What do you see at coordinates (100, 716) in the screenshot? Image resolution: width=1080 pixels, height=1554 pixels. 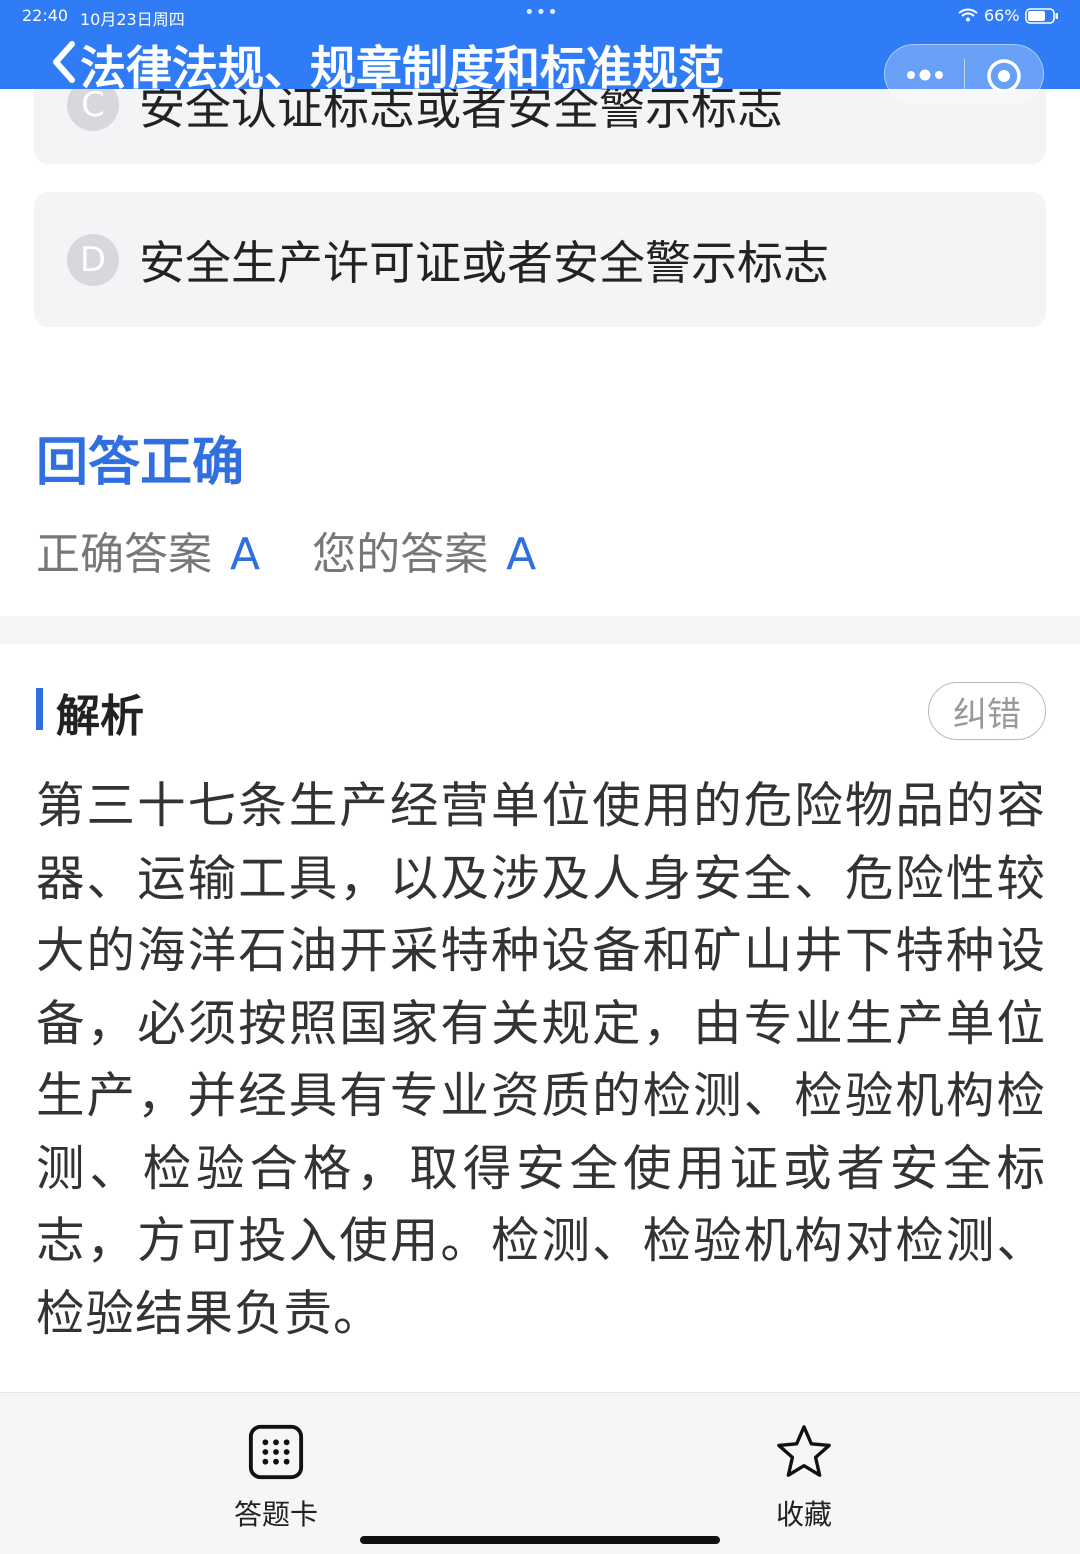 I see `analysis-title: 解析` at bounding box center [100, 716].